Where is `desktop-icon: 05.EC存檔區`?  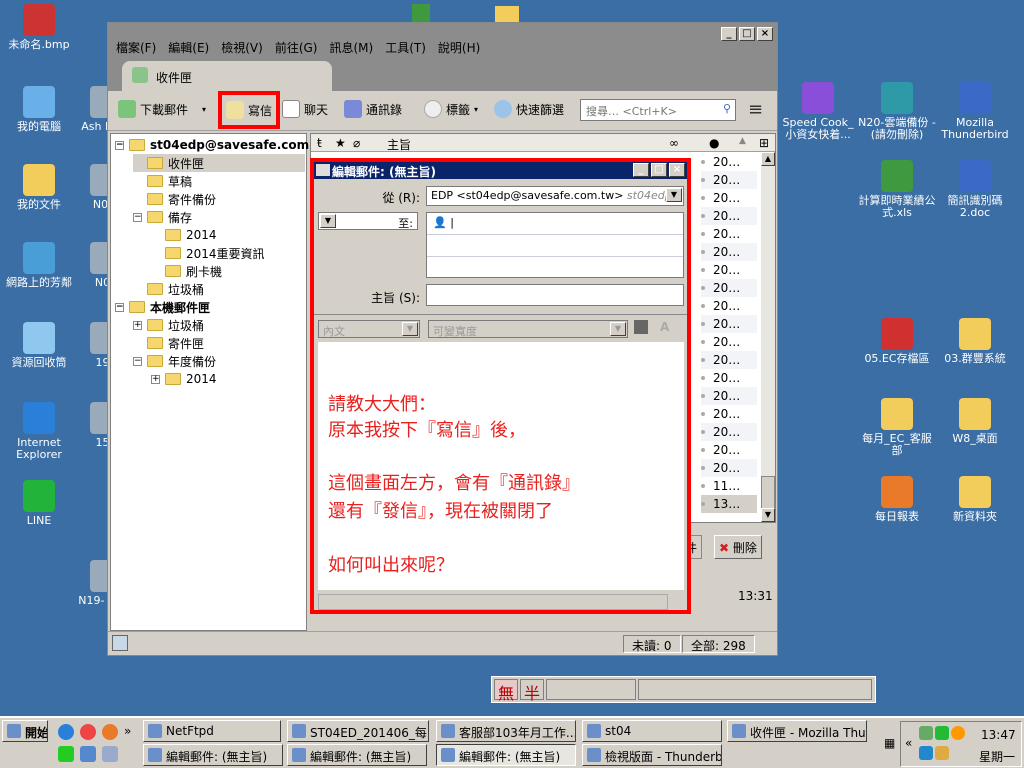
desktop-icon: 05.EC存檔區 is located at coordinates (897, 341).